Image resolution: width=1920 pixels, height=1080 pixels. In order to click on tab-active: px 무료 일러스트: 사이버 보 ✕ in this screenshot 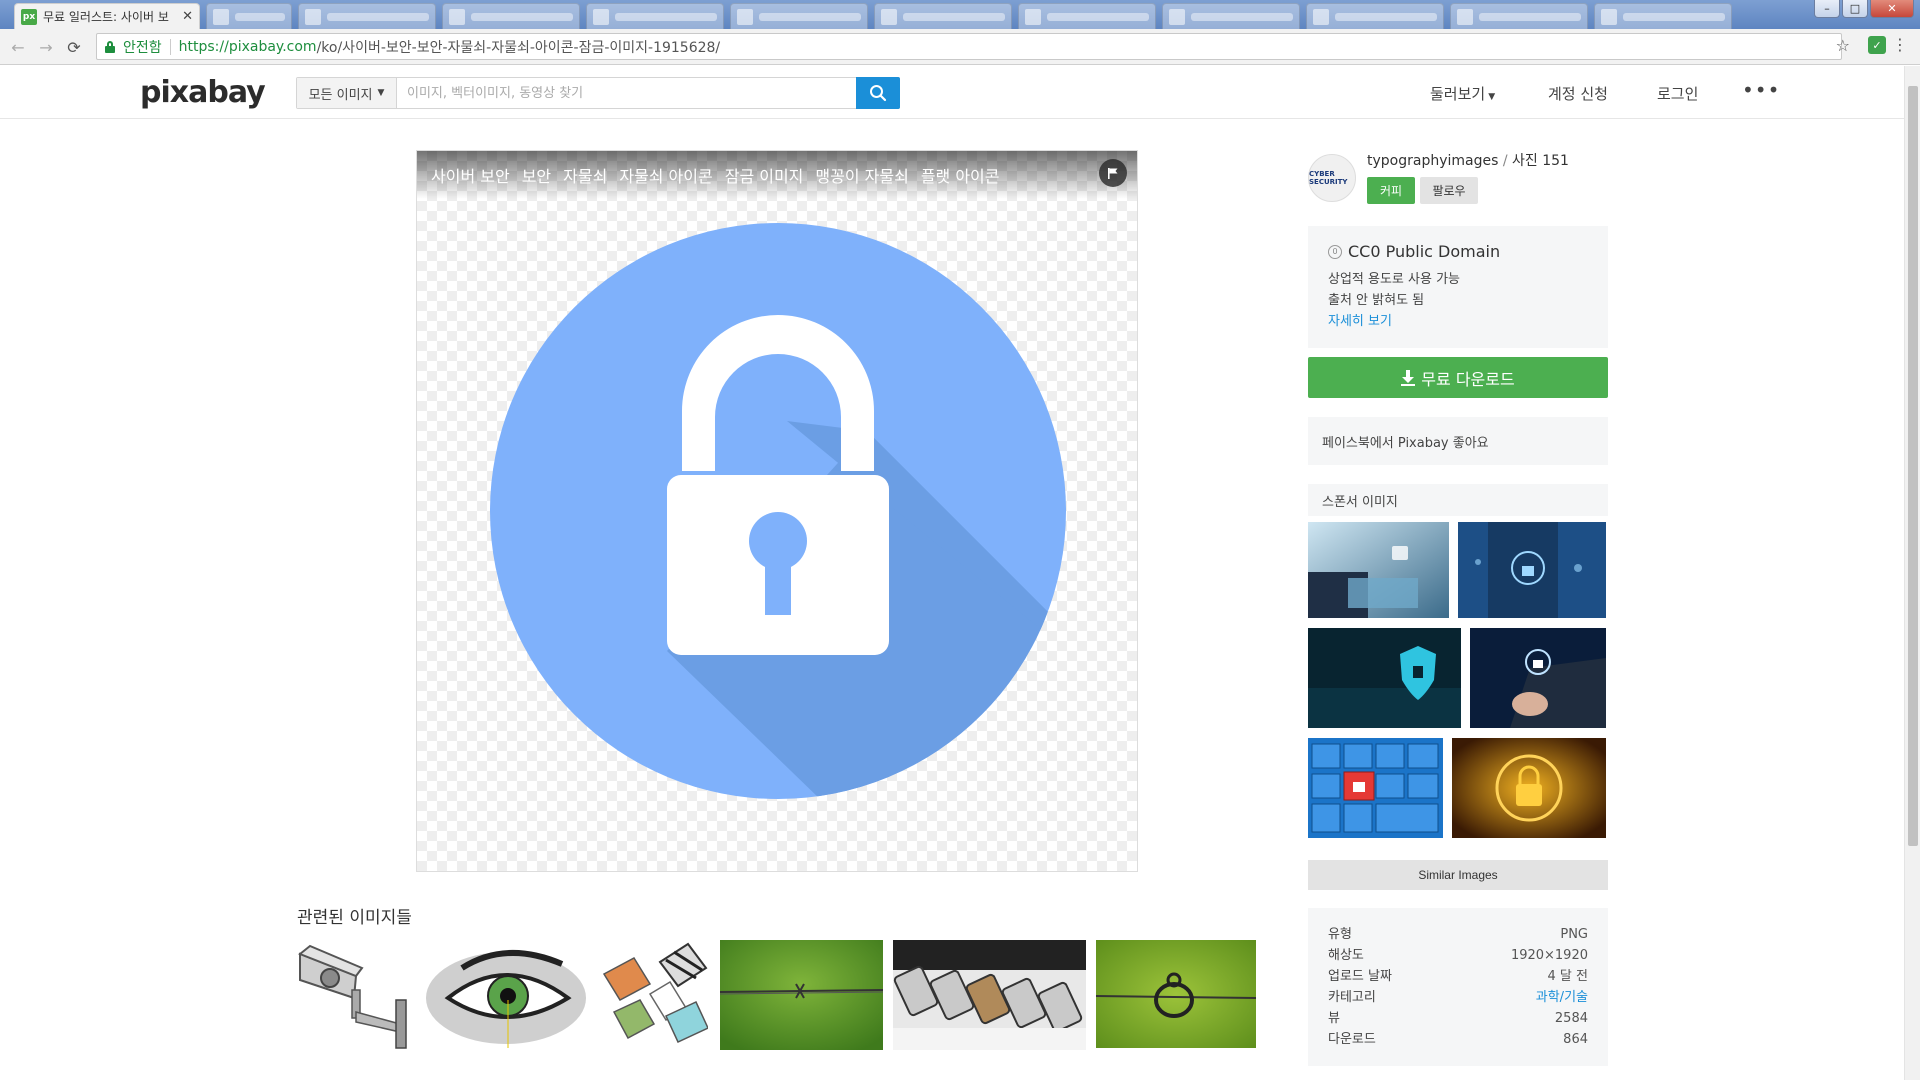, I will do `click(107, 16)`.